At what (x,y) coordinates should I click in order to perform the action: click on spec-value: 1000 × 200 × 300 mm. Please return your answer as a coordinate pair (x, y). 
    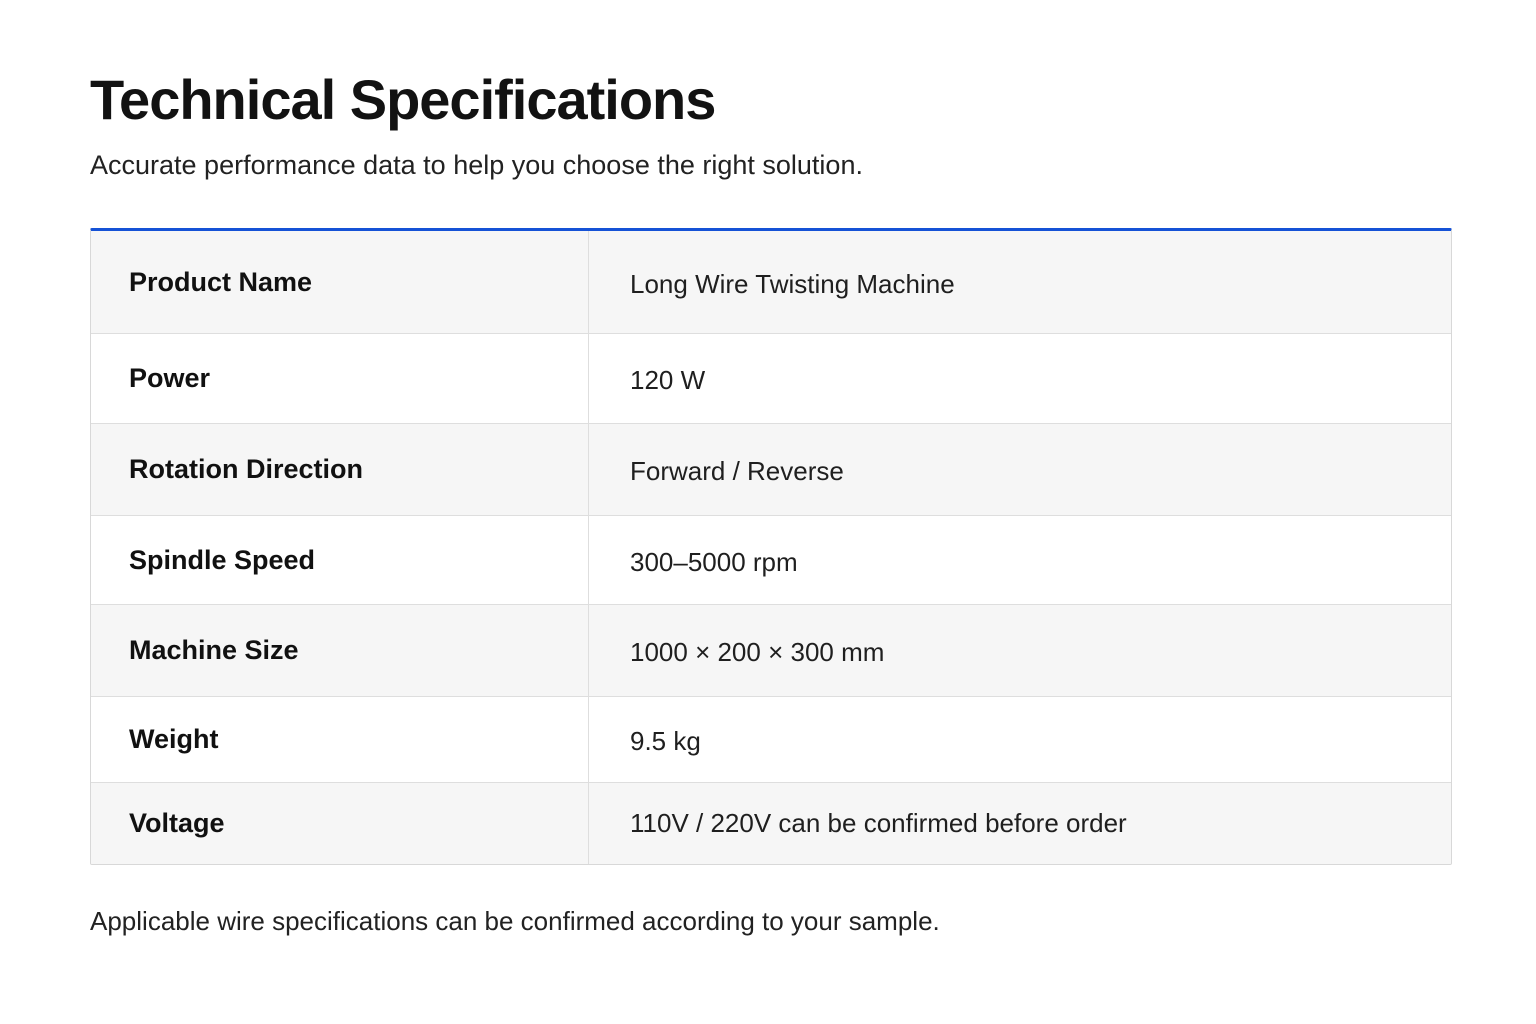
    Looking at the image, I should click on (757, 652).